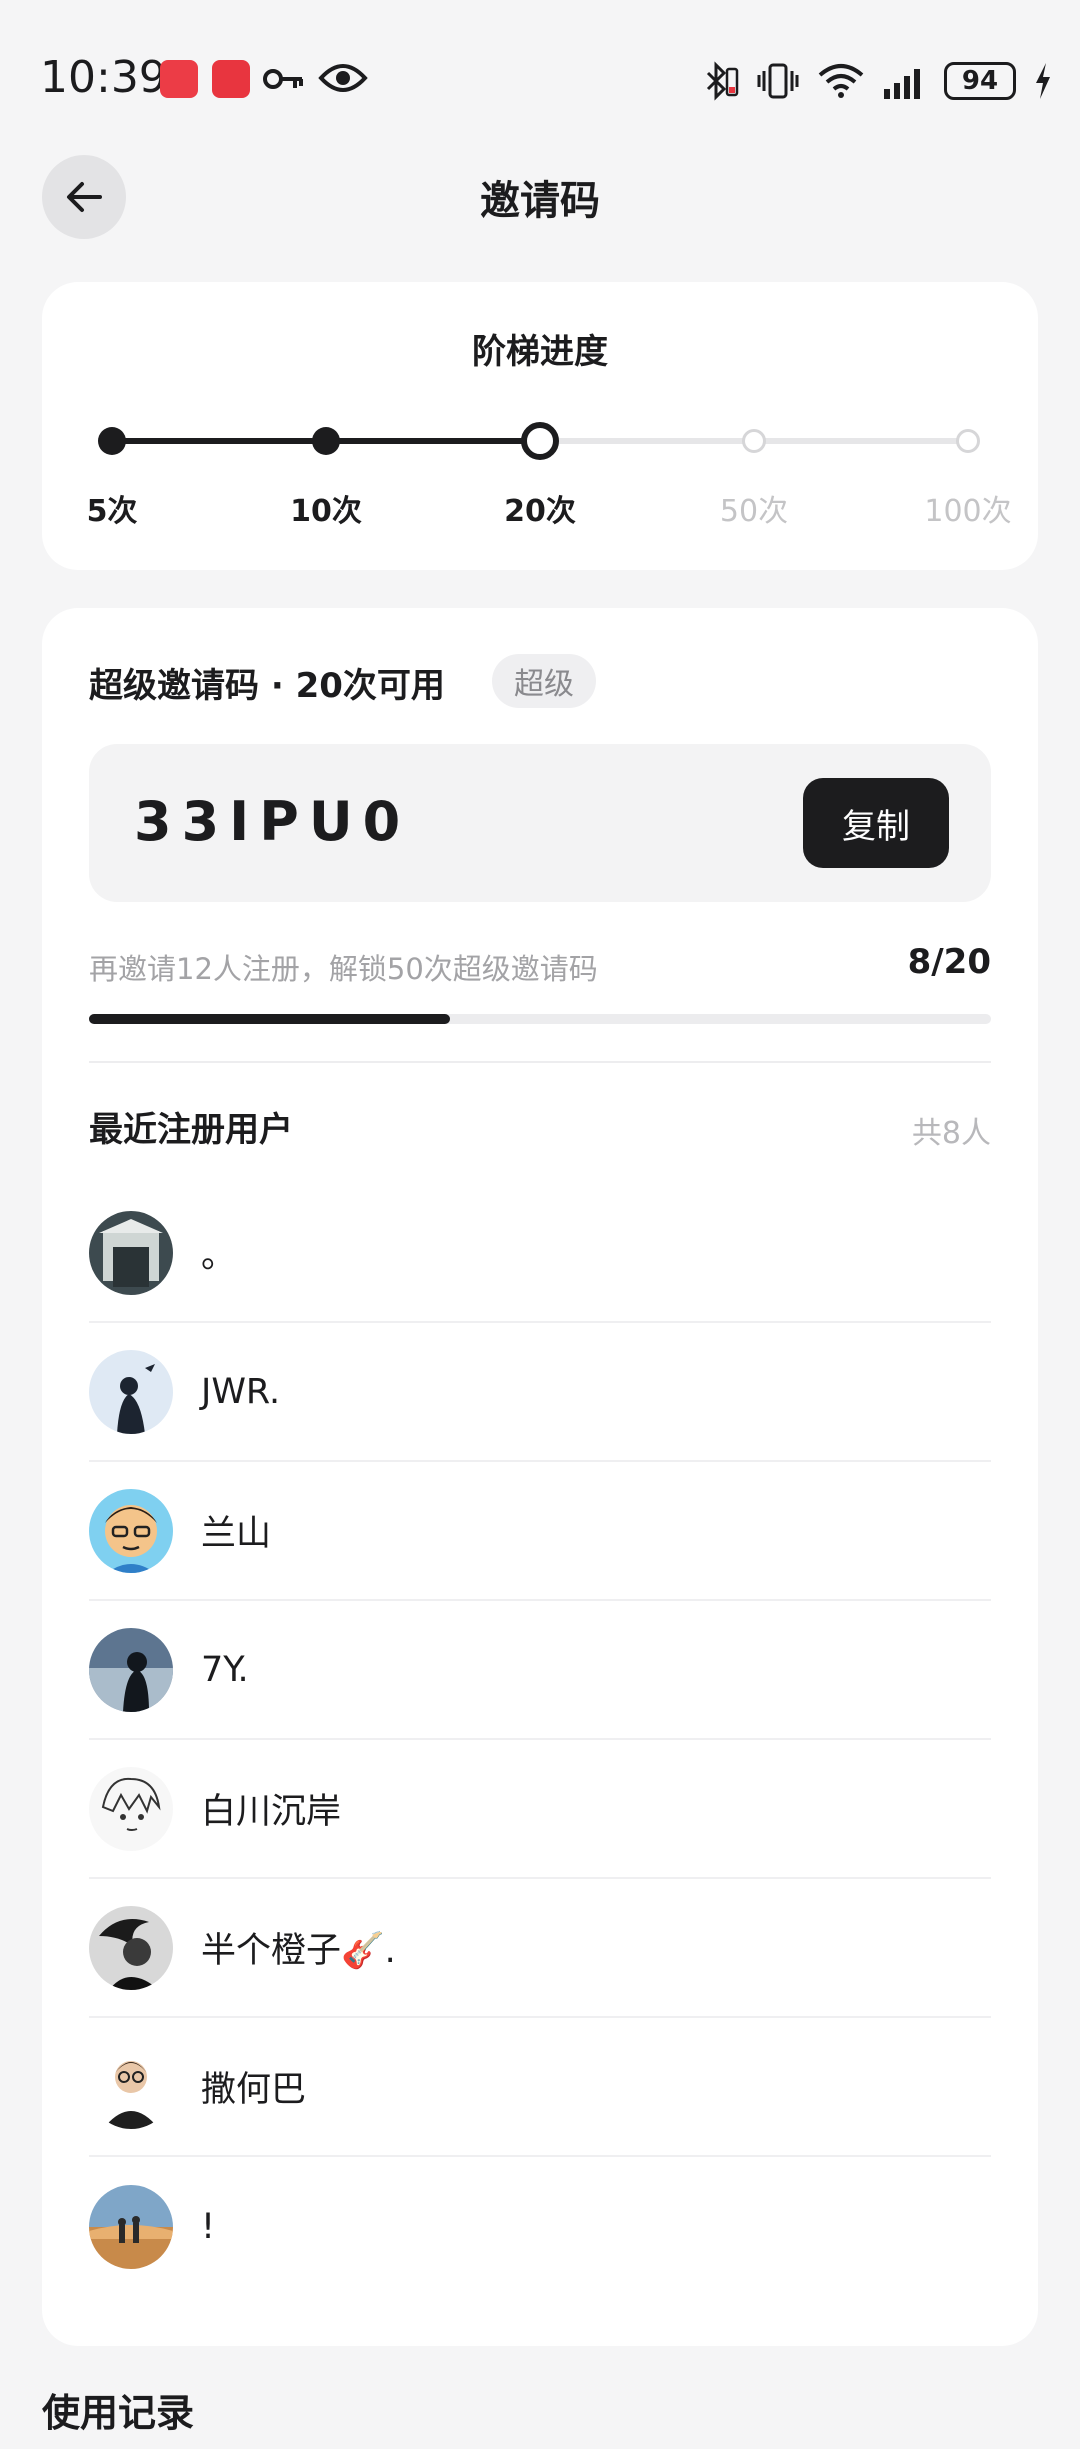 This screenshot has height=2449, width=1080. What do you see at coordinates (540, 1062) in the screenshot?
I see `divider` at bounding box center [540, 1062].